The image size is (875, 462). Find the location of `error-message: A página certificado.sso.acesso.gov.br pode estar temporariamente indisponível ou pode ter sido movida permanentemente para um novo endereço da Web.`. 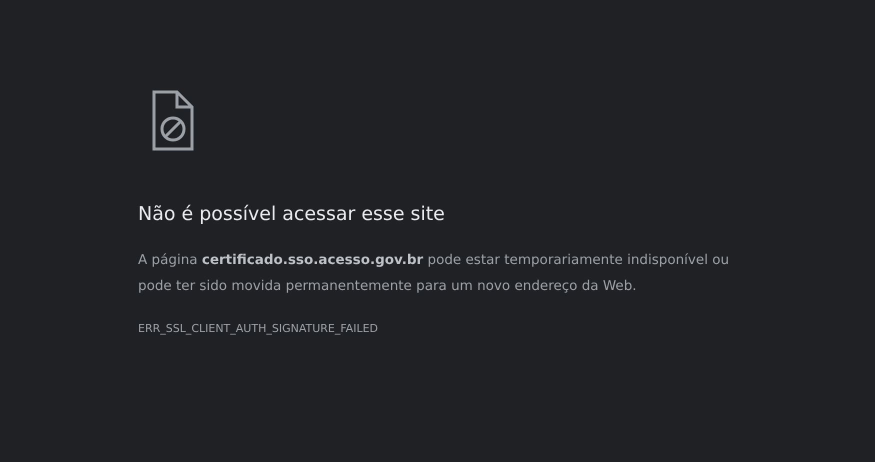

error-message: A página certificado.sso.acesso.gov.br pode estar temporariamente indisponível ou pode ter sido movida permanentemente para um novo endereço da Web. is located at coordinates (434, 273).